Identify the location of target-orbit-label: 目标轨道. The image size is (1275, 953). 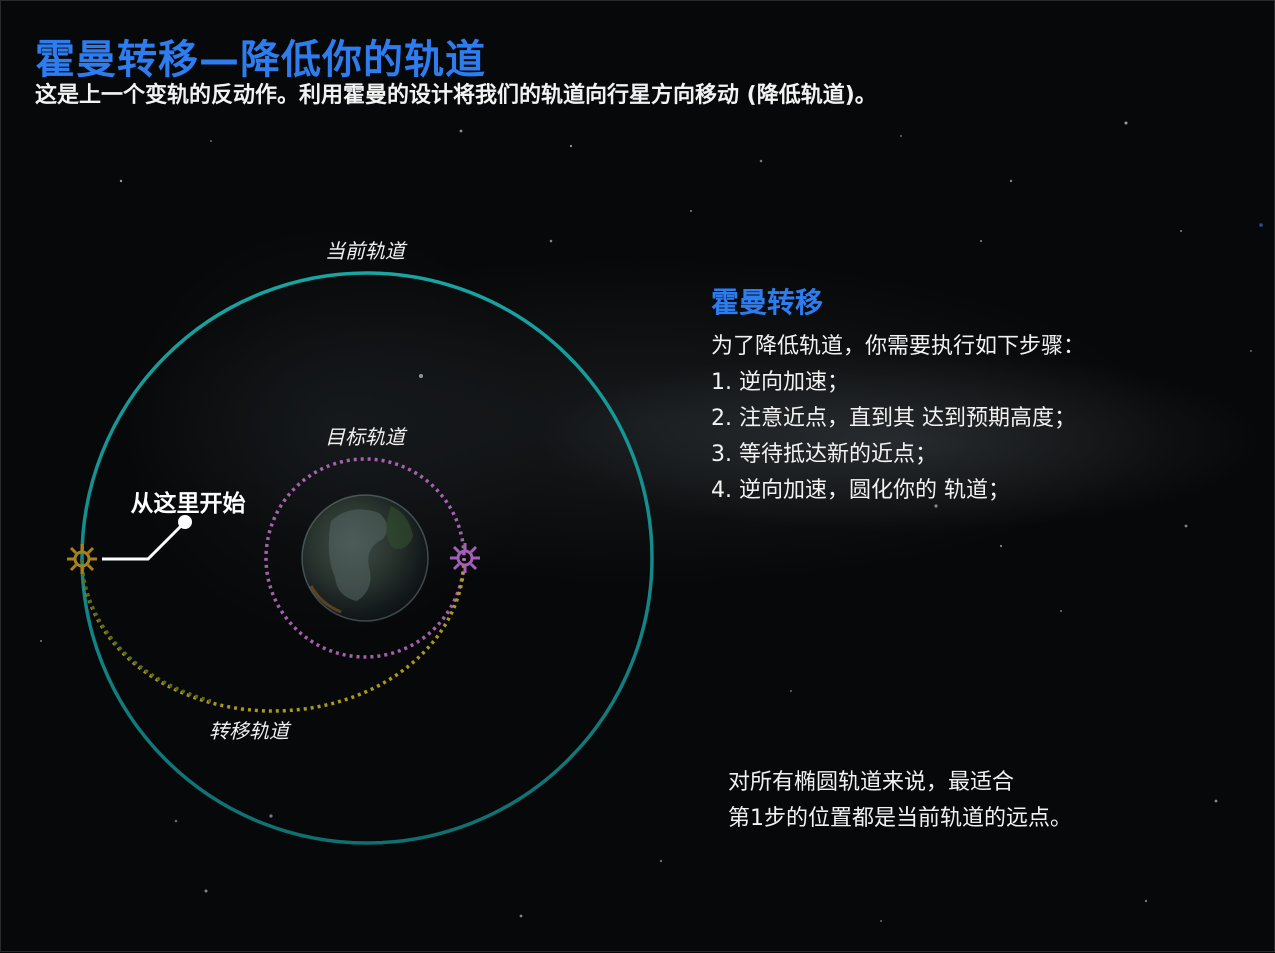
(366, 437).